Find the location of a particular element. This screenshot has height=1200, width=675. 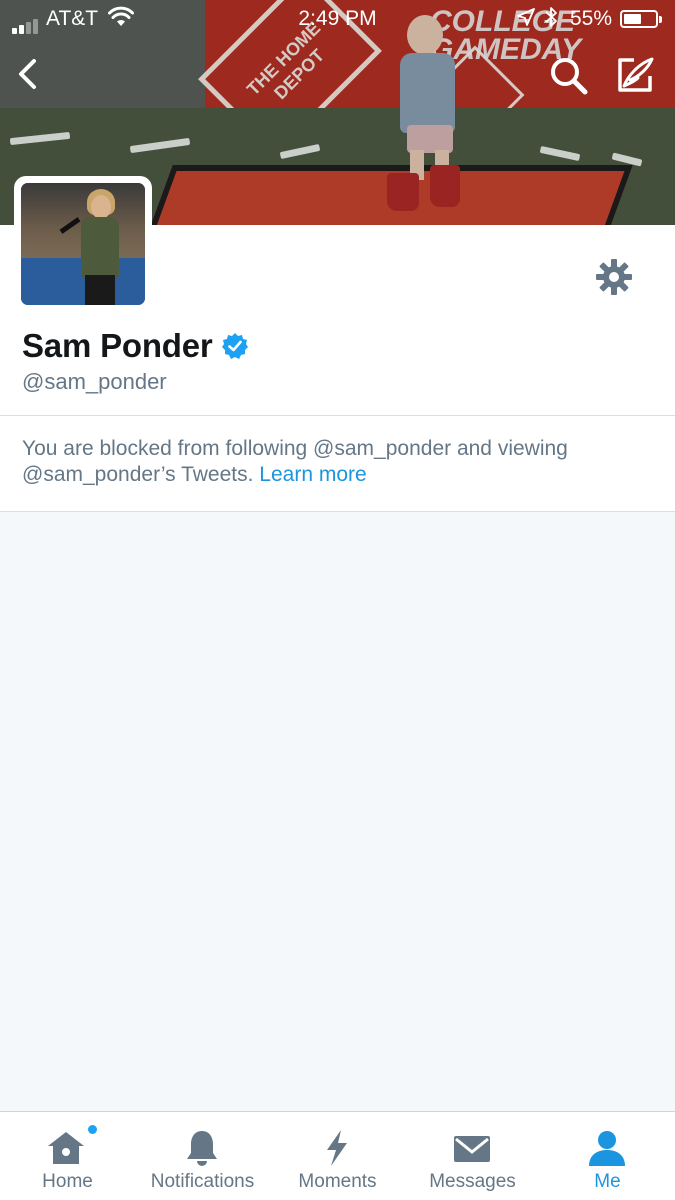

tab-notifications: Notifications is located at coordinates (202, 1156).